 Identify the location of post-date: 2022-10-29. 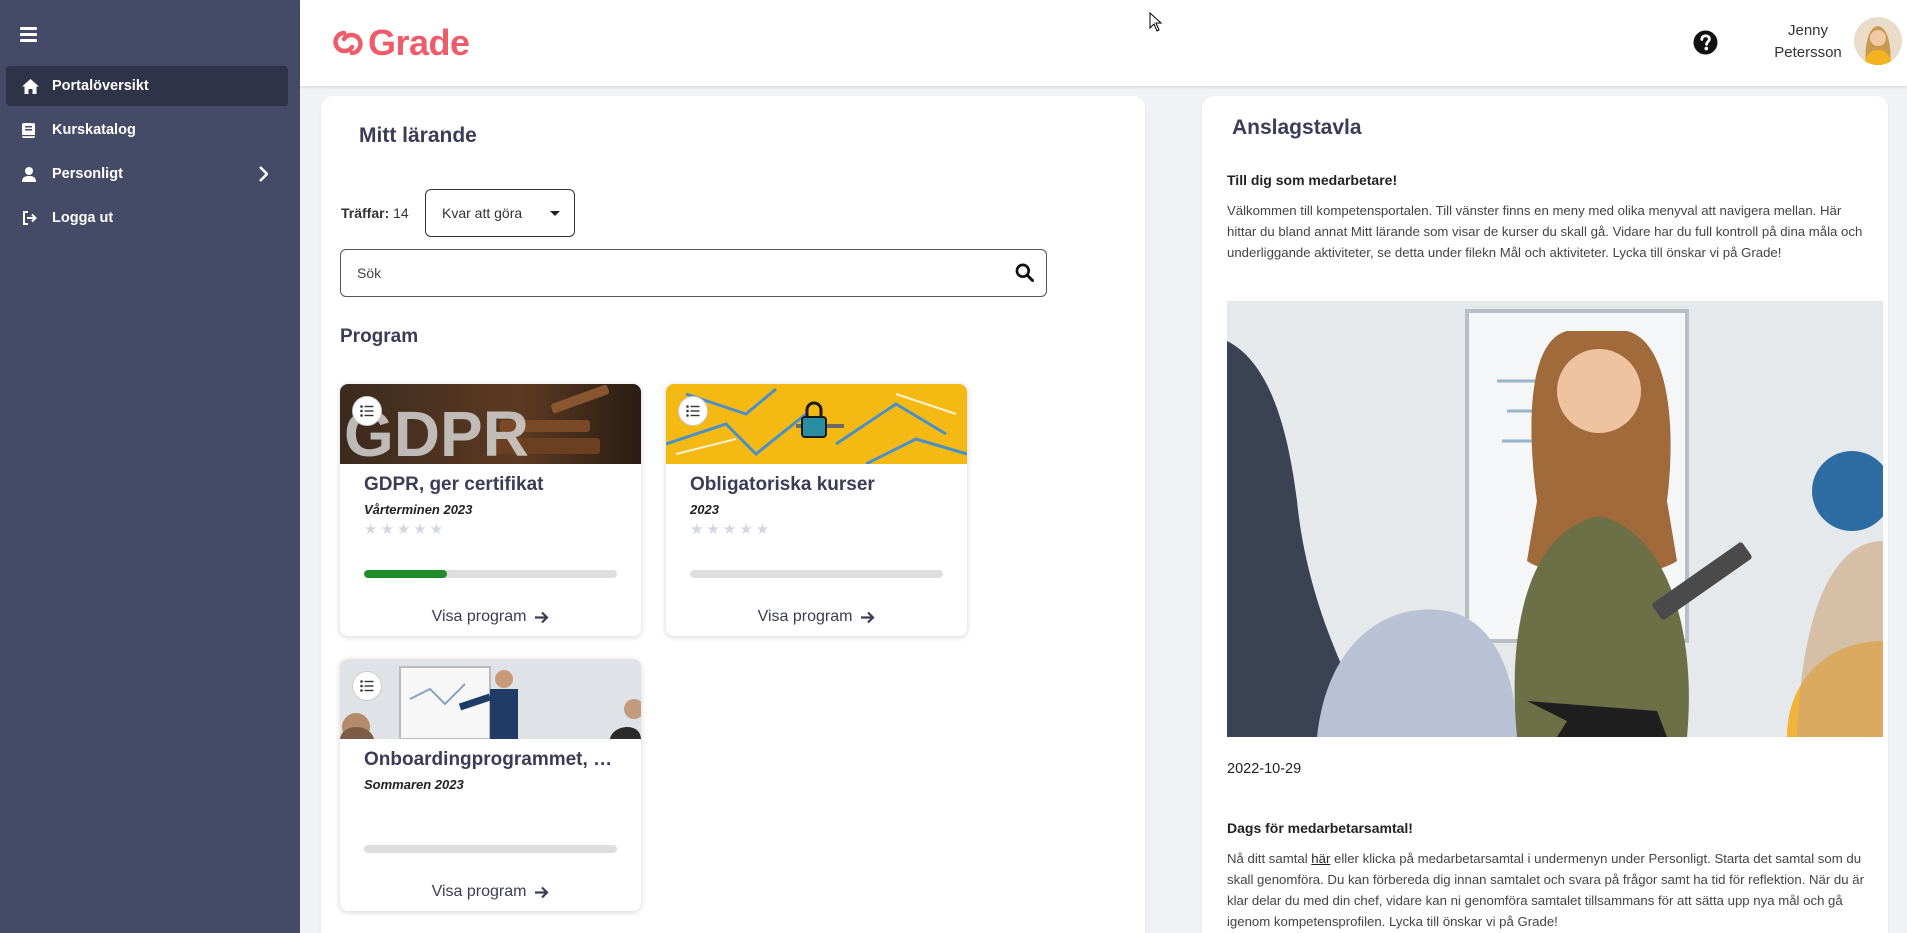
(1264, 769).